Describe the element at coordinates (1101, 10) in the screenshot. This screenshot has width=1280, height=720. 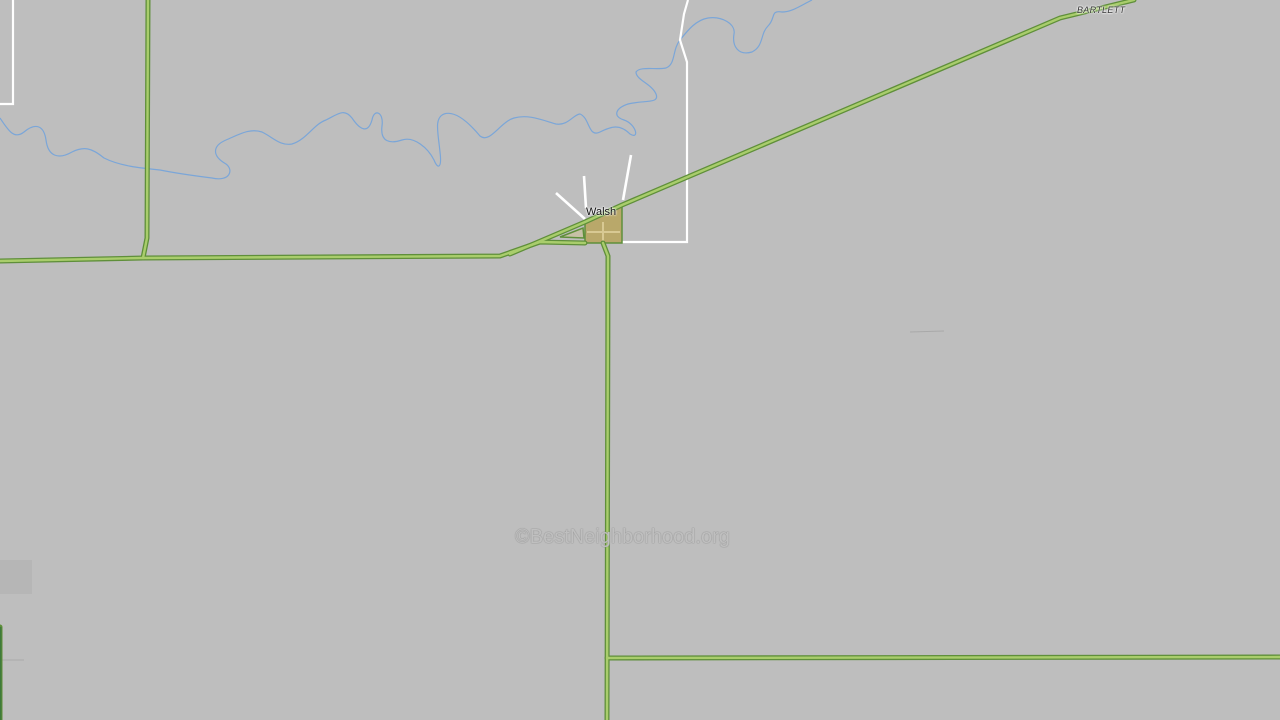
I see `place-label-bartlett: BARTLETT` at that location.